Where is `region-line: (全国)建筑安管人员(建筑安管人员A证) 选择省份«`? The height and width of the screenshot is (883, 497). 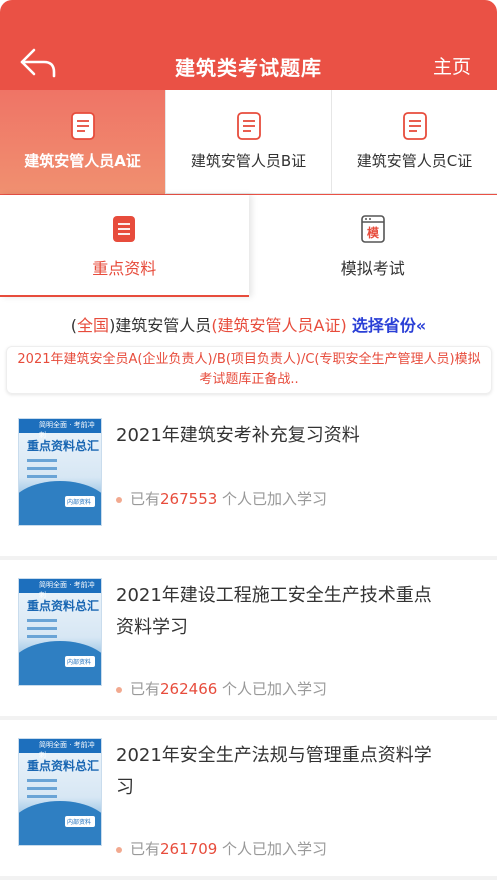
region-line: (全国)建筑安管人员(建筑安管人员A证) 选择省份« is located at coordinates (248, 324).